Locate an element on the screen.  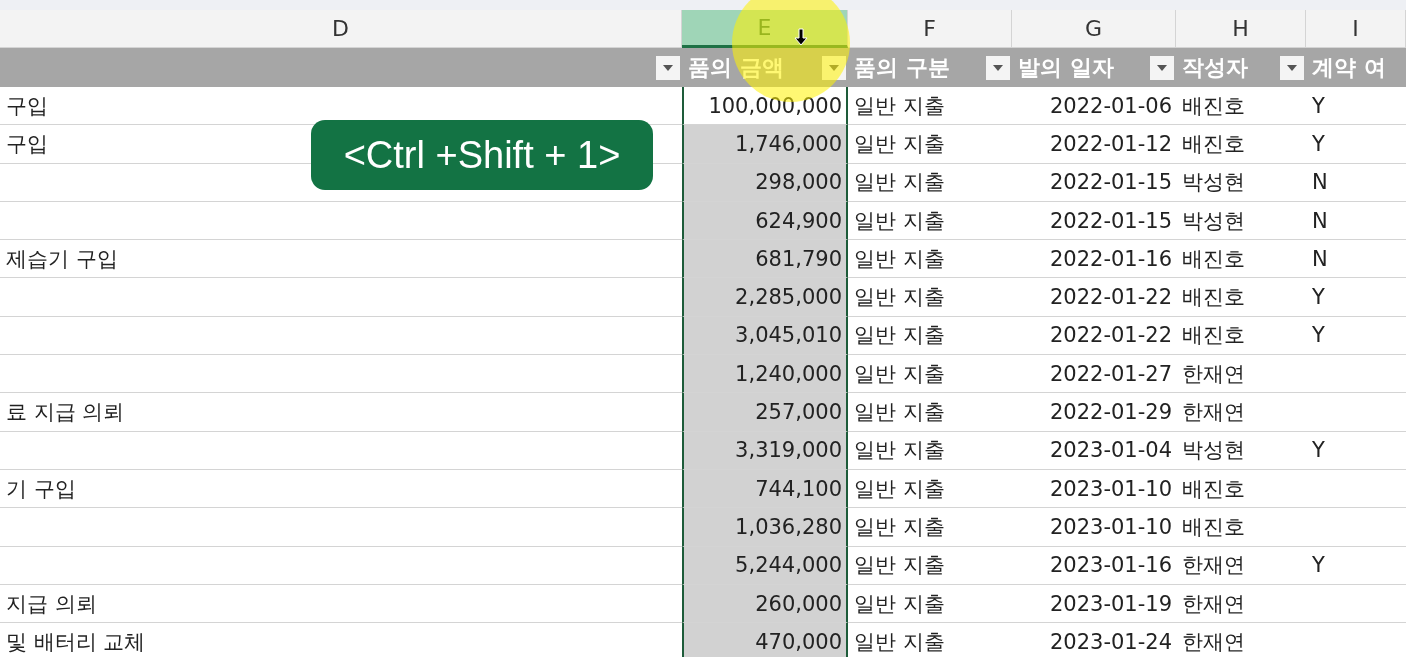
table-cell: 470,000 is located at coordinates (765, 640).